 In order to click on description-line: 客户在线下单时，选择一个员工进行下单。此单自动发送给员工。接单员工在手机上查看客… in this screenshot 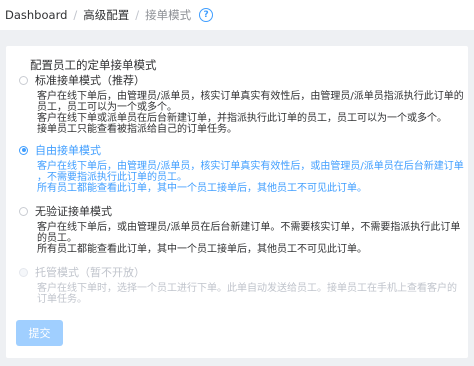, I will do `click(247, 288)`.